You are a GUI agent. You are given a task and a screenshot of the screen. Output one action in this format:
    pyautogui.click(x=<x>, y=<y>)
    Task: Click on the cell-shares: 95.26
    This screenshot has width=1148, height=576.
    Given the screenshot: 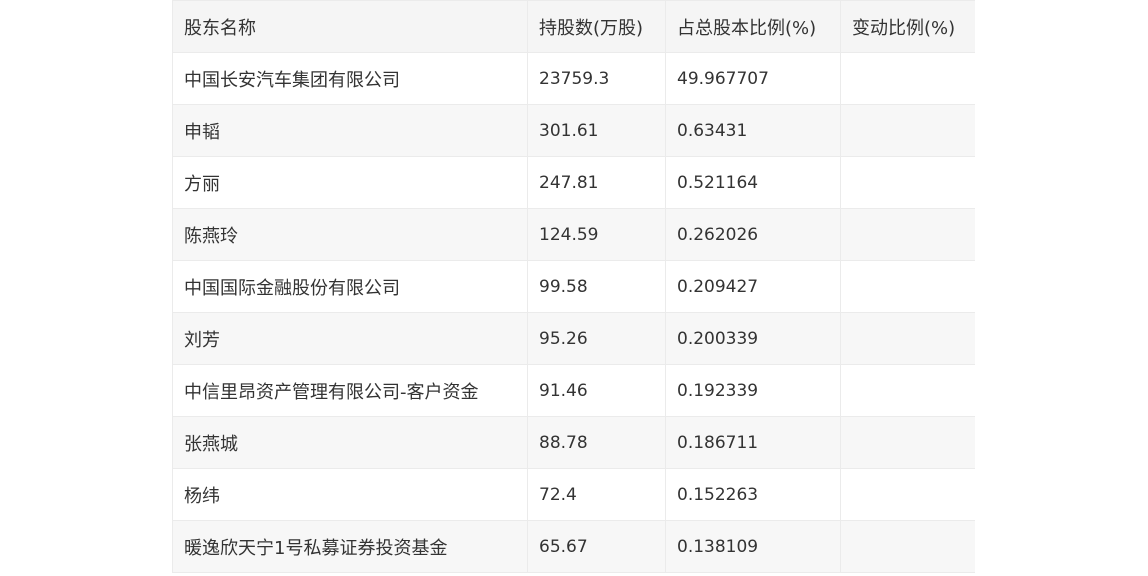 What is the action you would take?
    pyautogui.click(x=596, y=338)
    